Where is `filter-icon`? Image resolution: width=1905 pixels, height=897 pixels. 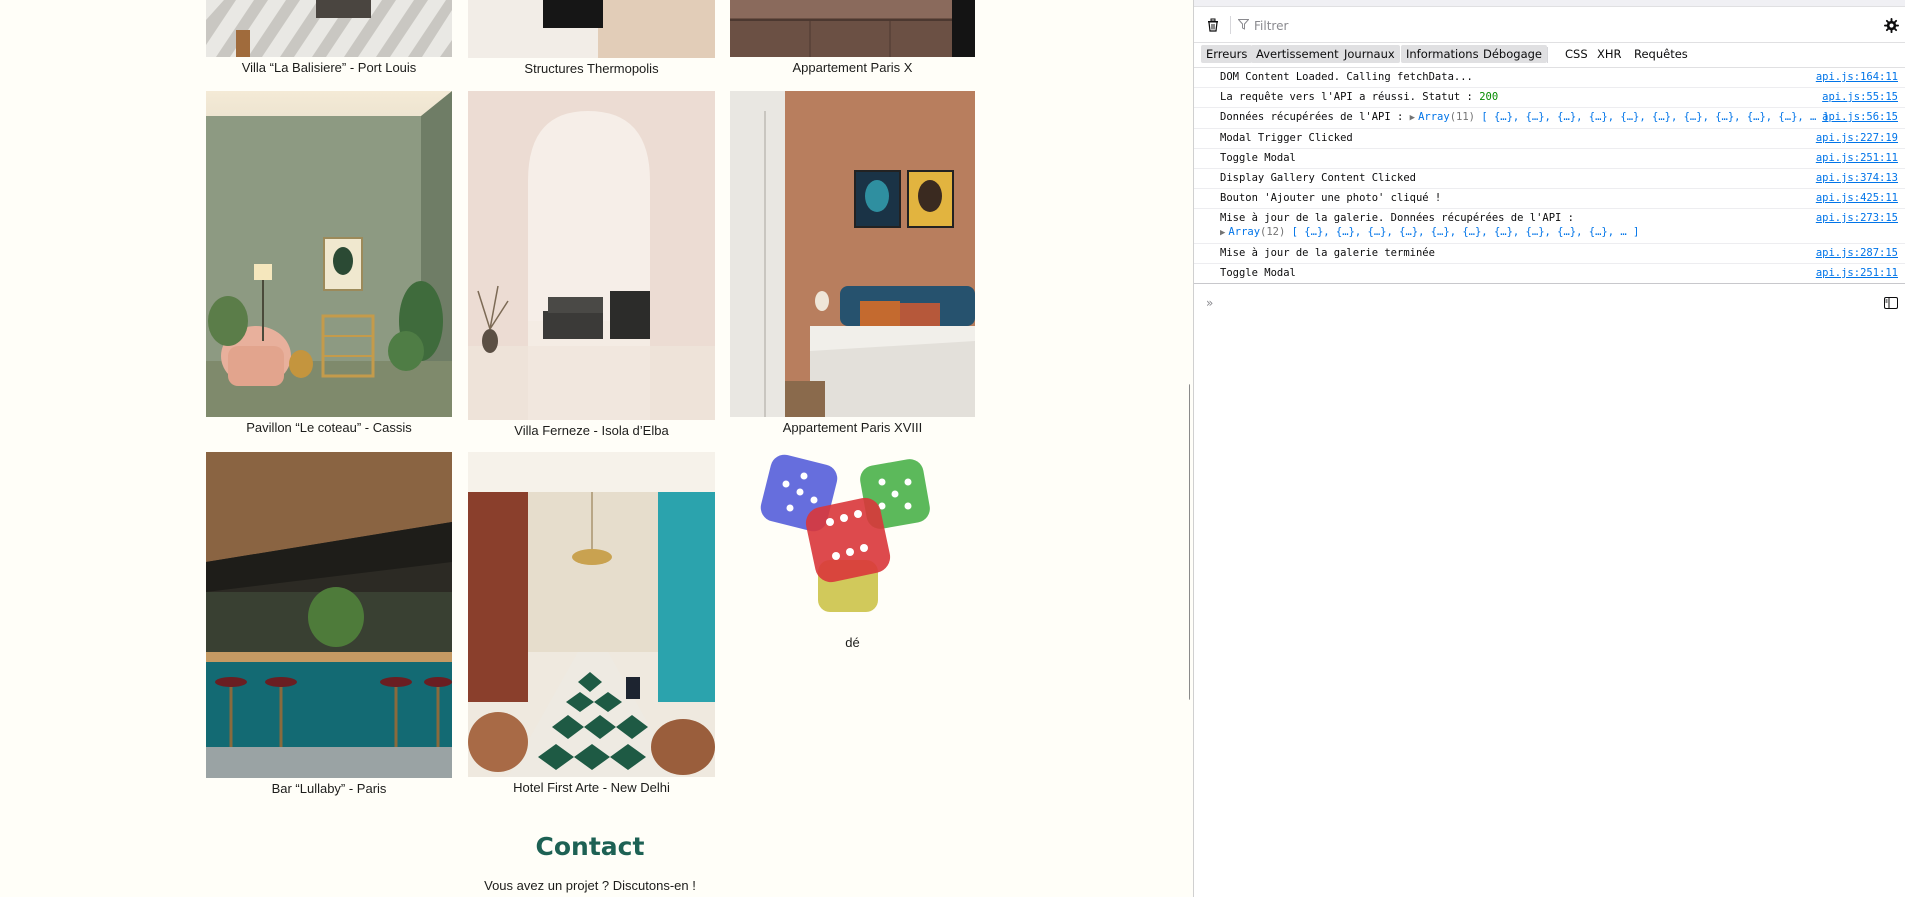
filter-icon is located at coordinates (1243, 24).